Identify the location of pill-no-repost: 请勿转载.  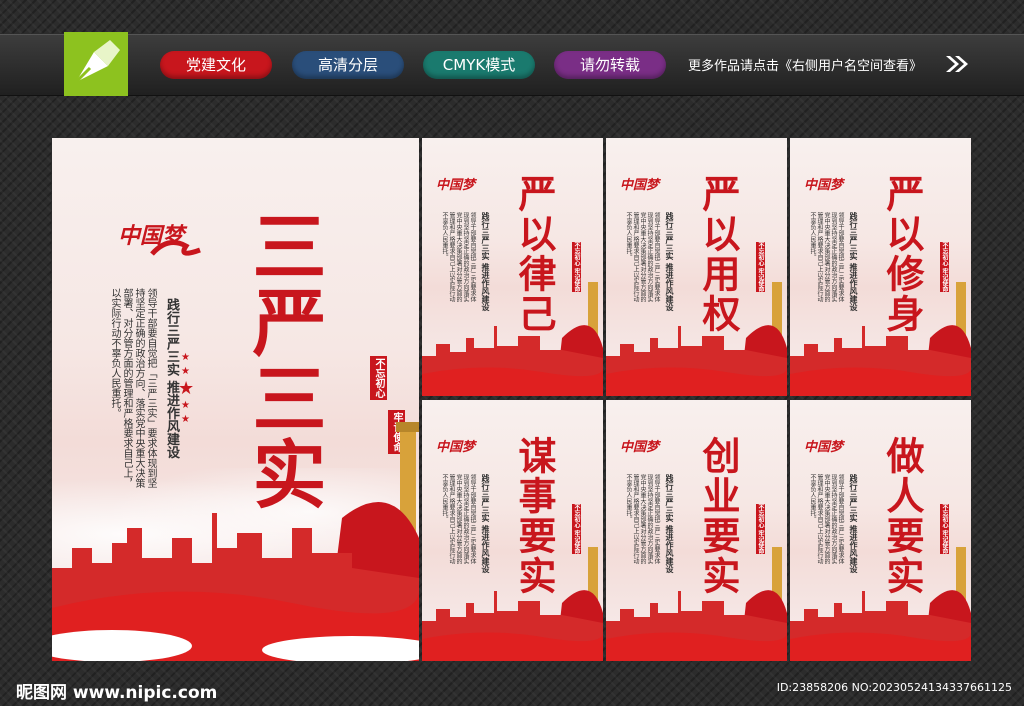
(610, 65).